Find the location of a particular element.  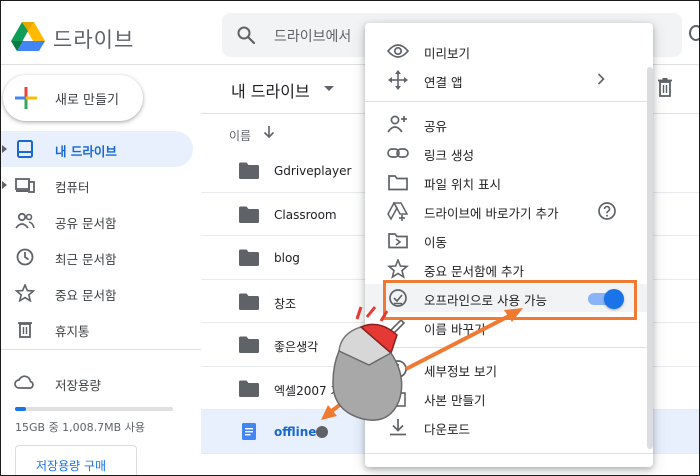

star-outline-icon is located at coordinates (398, 269).